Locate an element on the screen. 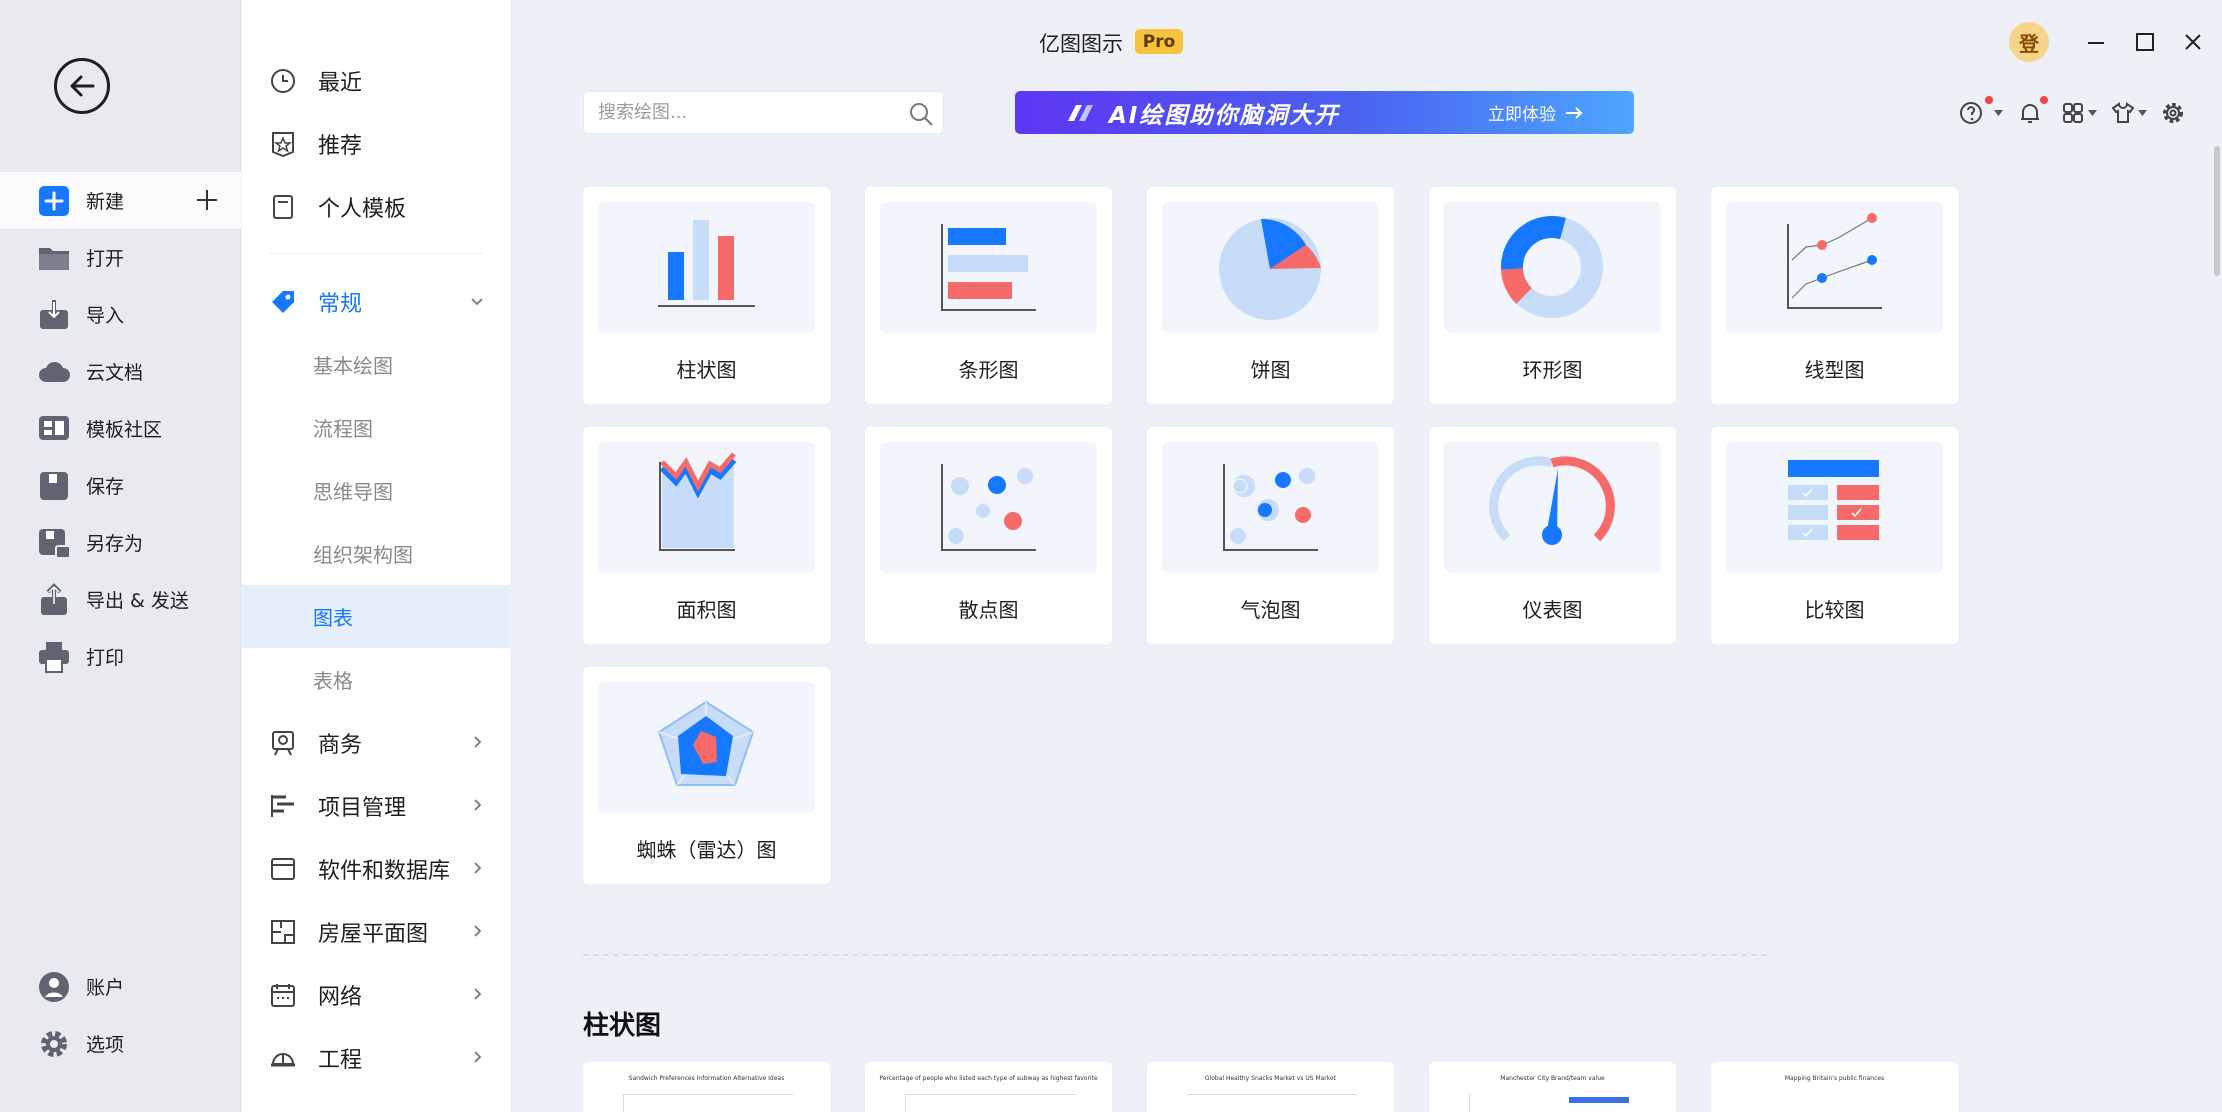  chart-card-area: 面积图 is located at coordinates (706, 535).